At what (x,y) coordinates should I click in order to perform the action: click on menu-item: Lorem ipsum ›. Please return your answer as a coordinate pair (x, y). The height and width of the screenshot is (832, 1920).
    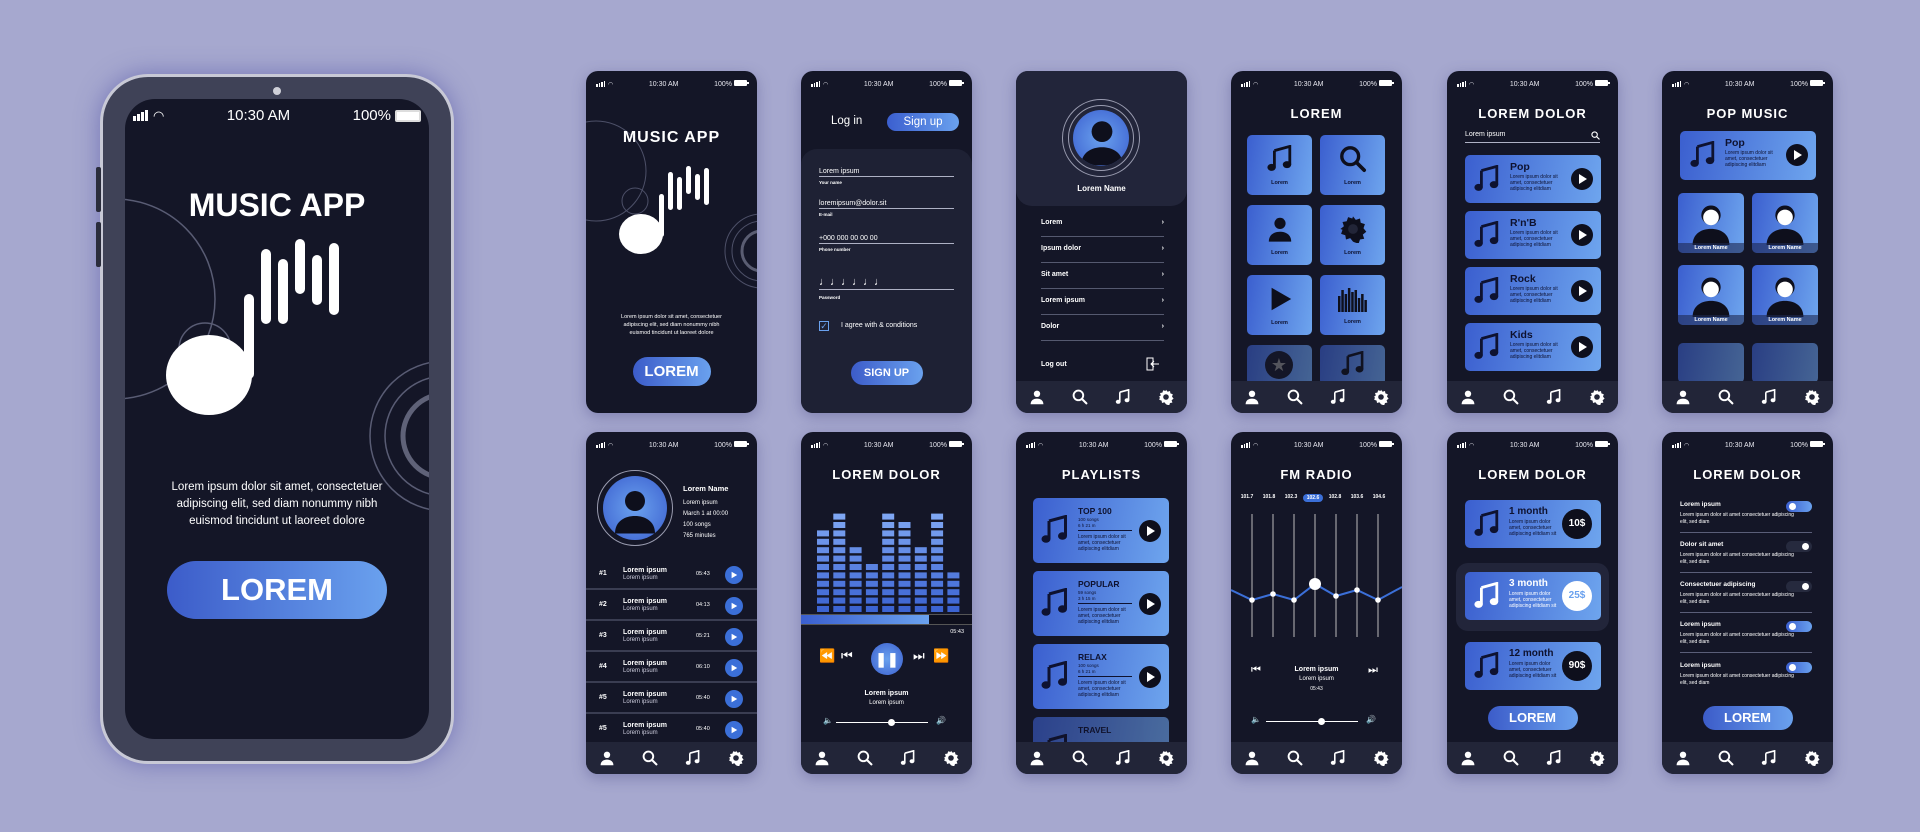
    Looking at the image, I should click on (1102, 306).